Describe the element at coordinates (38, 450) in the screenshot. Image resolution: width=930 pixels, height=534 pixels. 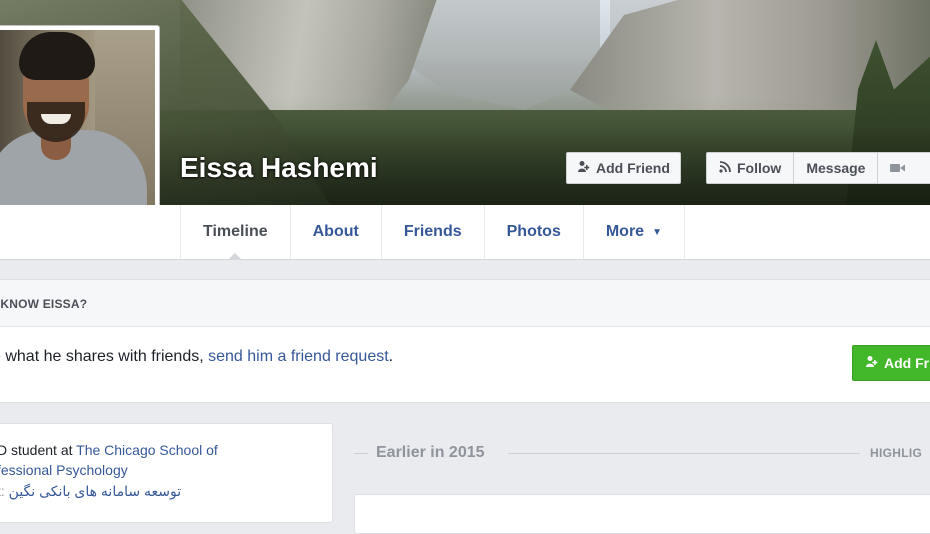
I see `intro-education-prefix: D student at` at that location.